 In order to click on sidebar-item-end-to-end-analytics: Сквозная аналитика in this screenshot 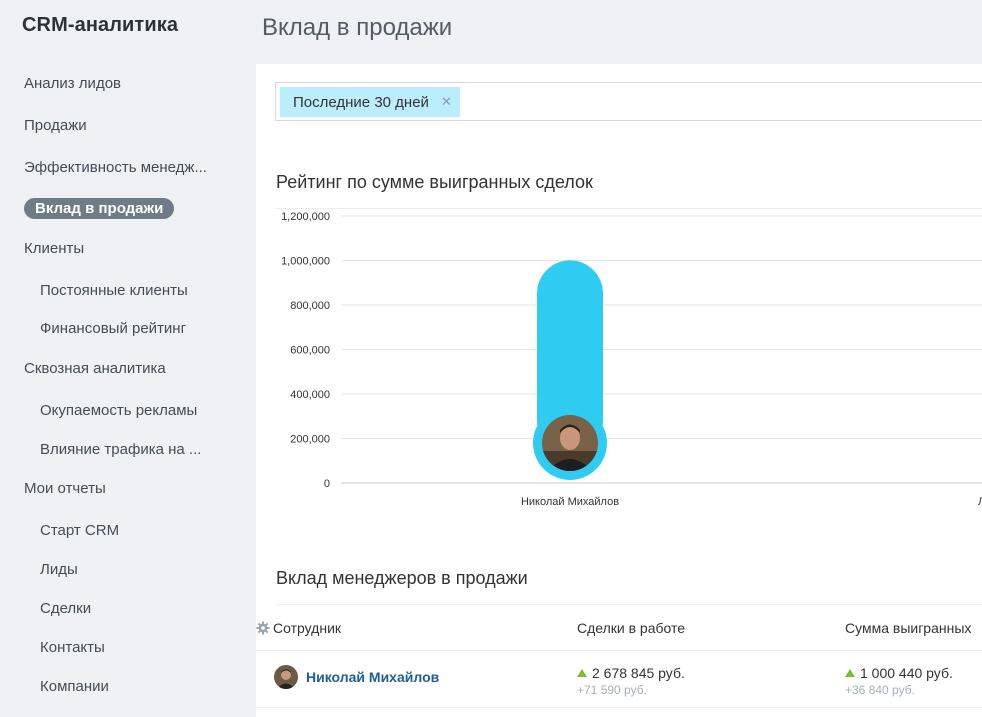, I will do `click(95, 368)`.